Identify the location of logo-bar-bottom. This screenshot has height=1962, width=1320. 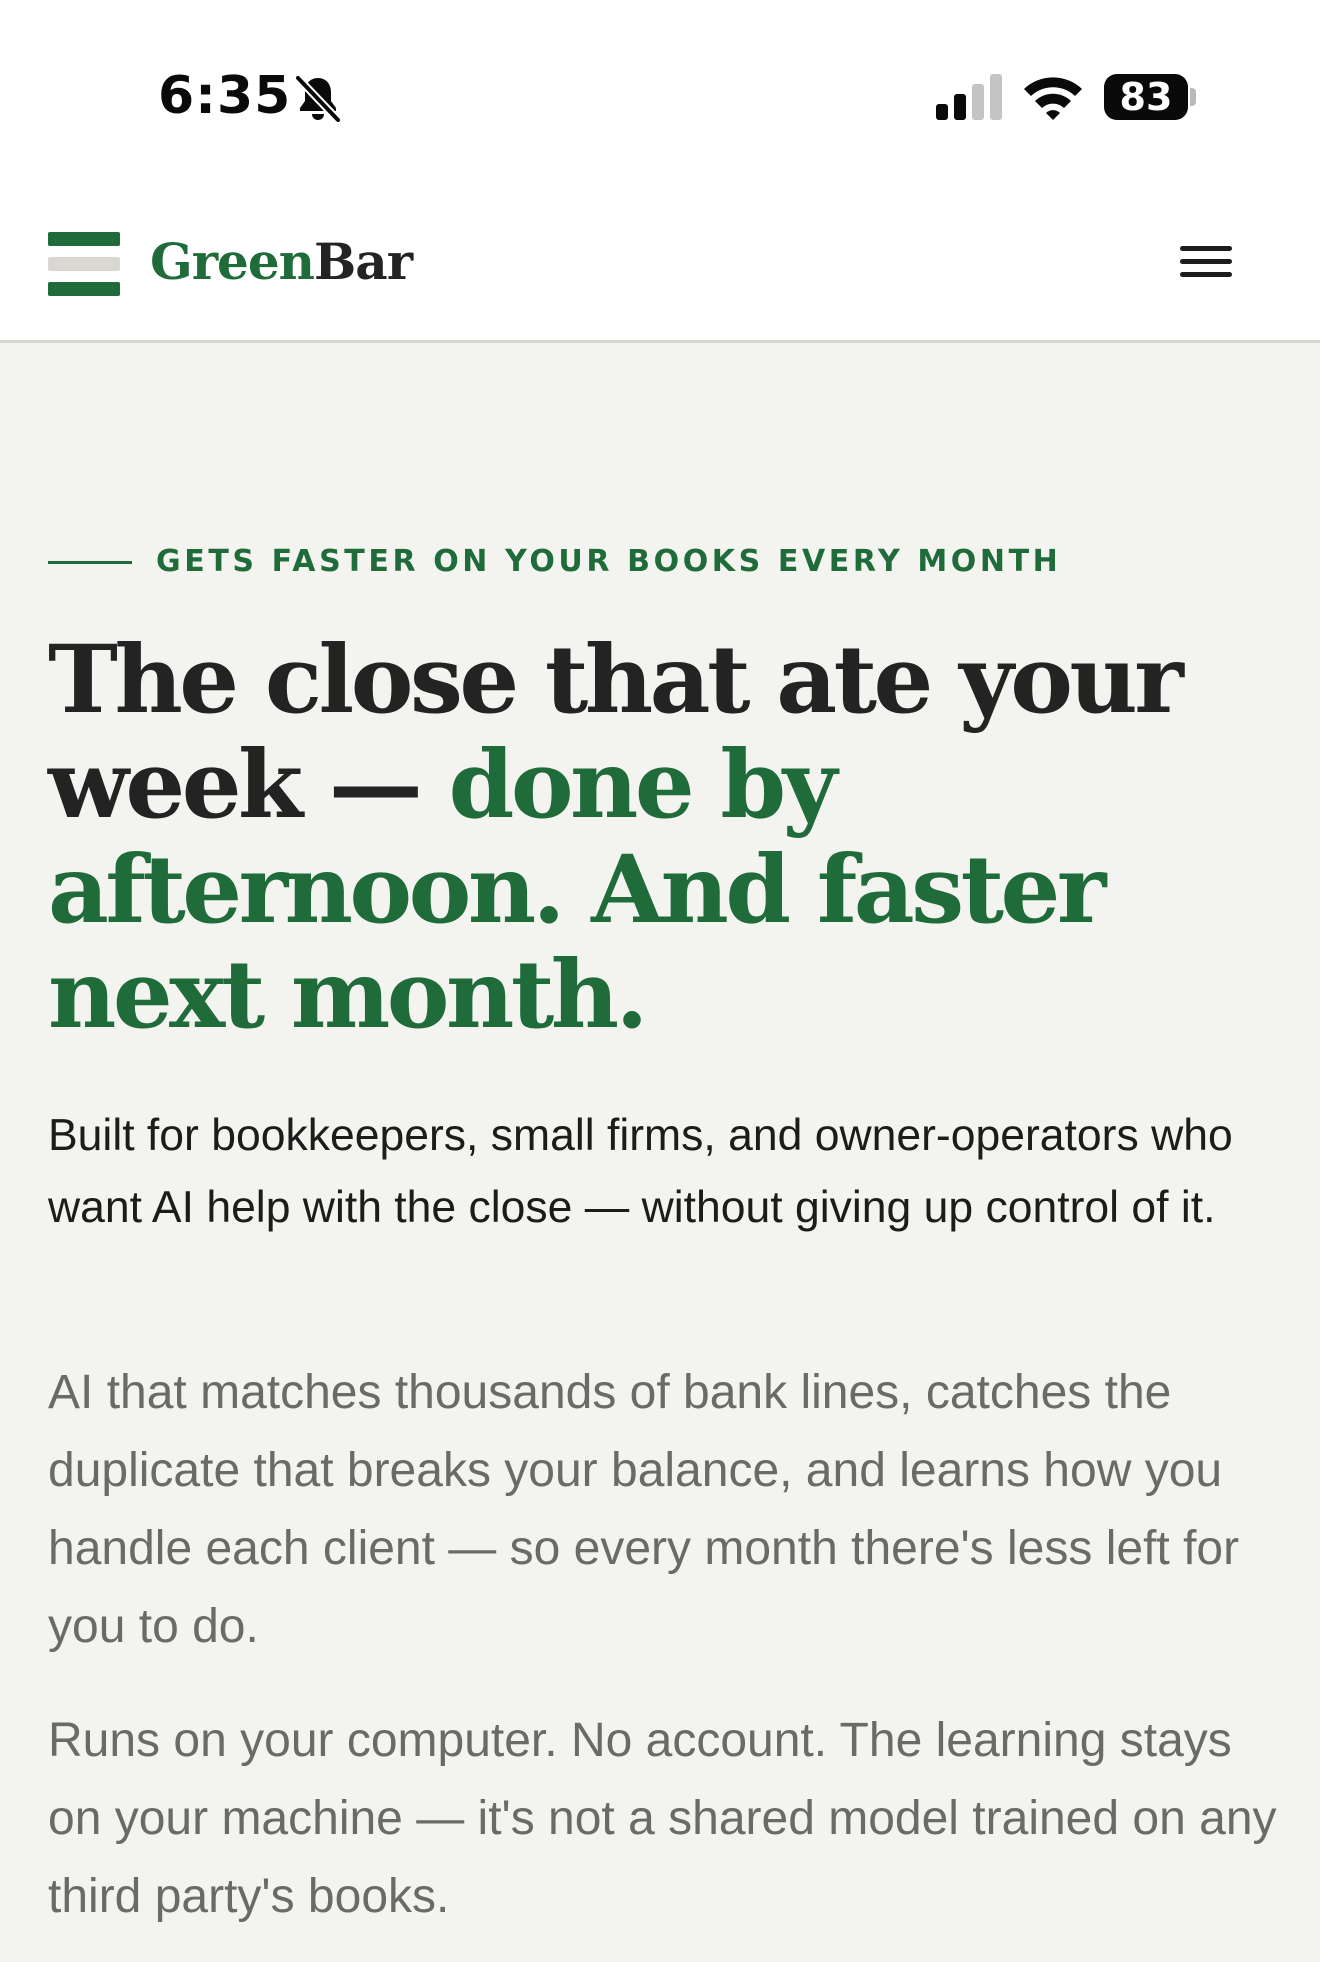
(84, 289).